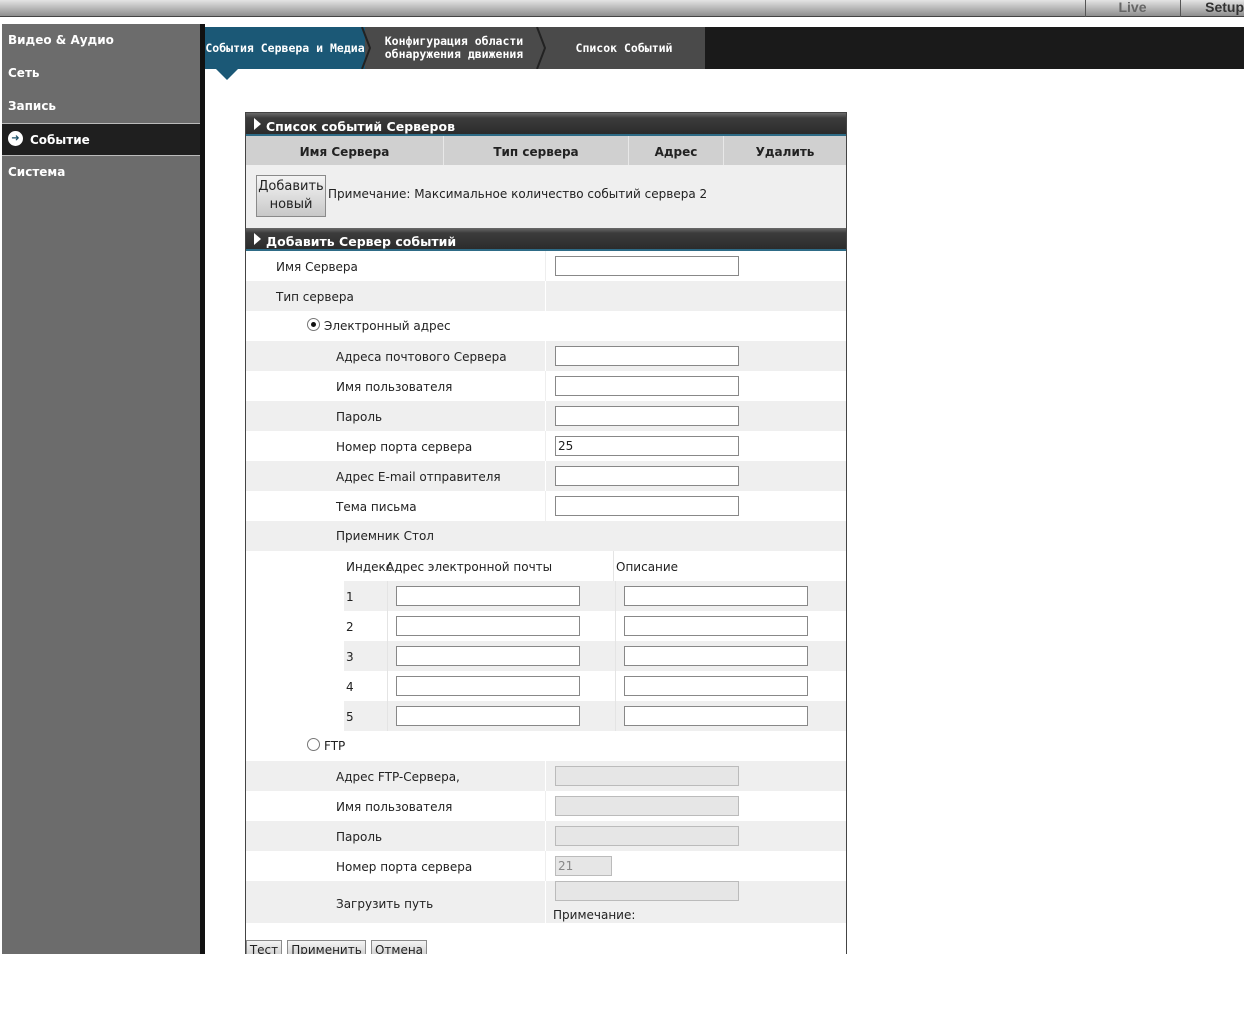 This screenshot has width=1244, height=1011. What do you see at coordinates (366, 686) in the screenshot?
I see `recipient-index: 4` at bounding box center [366, 686].